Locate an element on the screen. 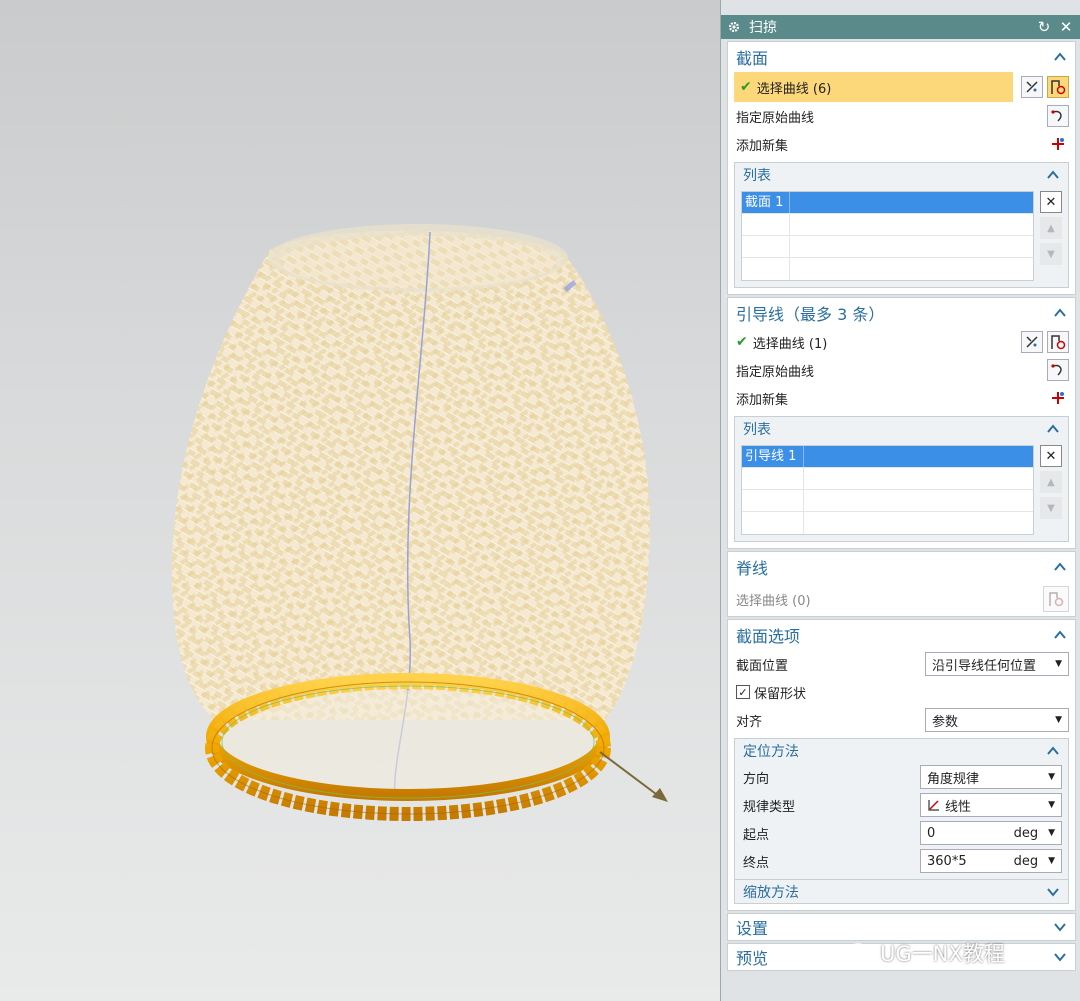  guide-select-curve: ✔ 选择曲线 (1) is located at coordinates (901, 342).